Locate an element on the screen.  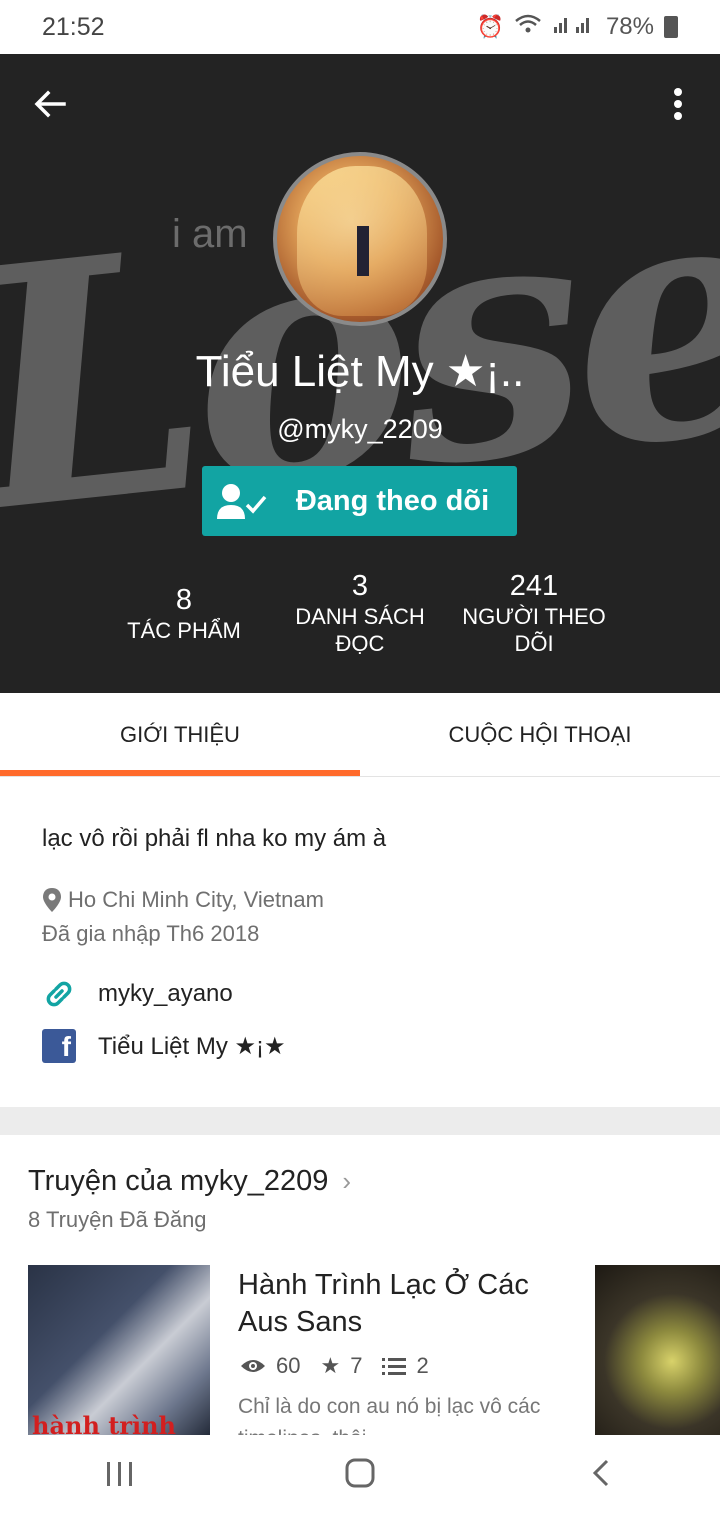
facebook-link-text: Tiểu Liệt My ★¡★ is located at coordinates (192, 1046).